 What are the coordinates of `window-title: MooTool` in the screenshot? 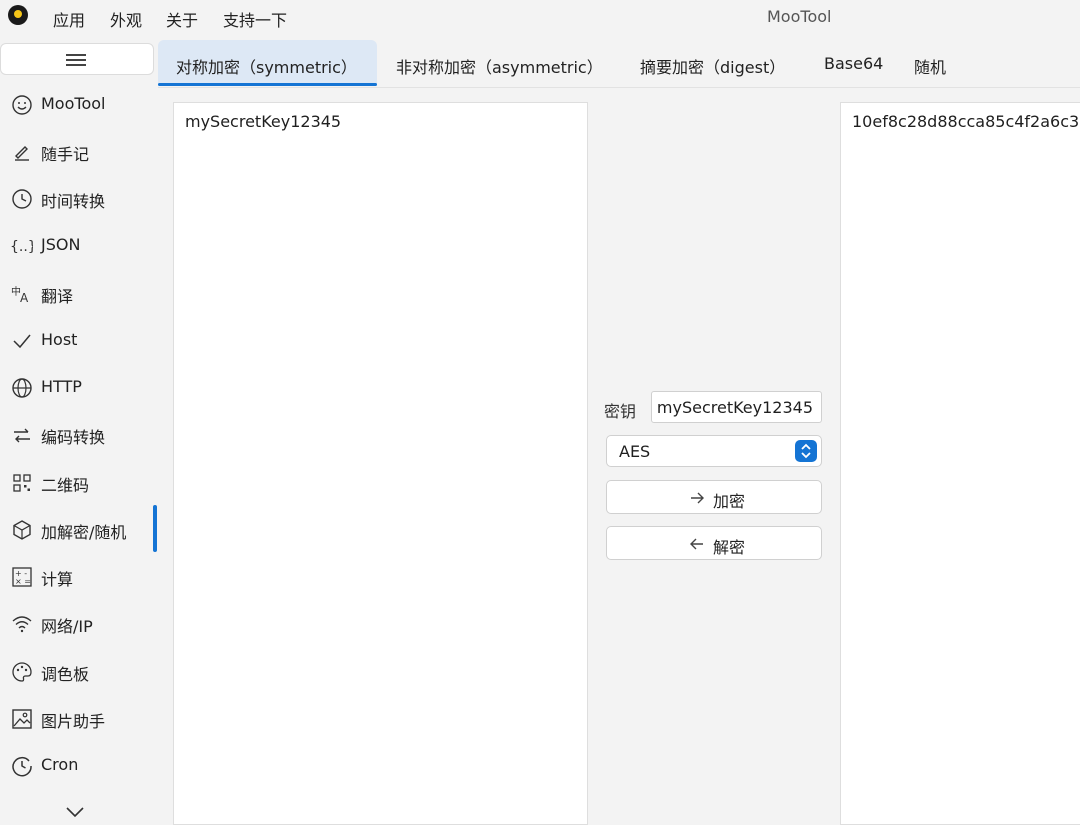 It's located at (799, 16).